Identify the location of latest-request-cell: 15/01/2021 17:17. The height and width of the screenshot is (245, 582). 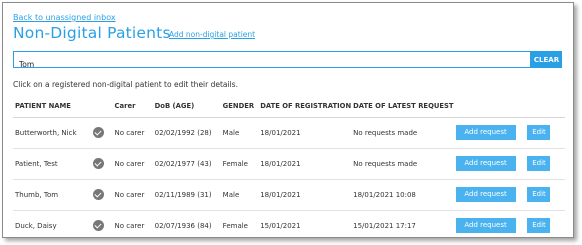
(402, 223).